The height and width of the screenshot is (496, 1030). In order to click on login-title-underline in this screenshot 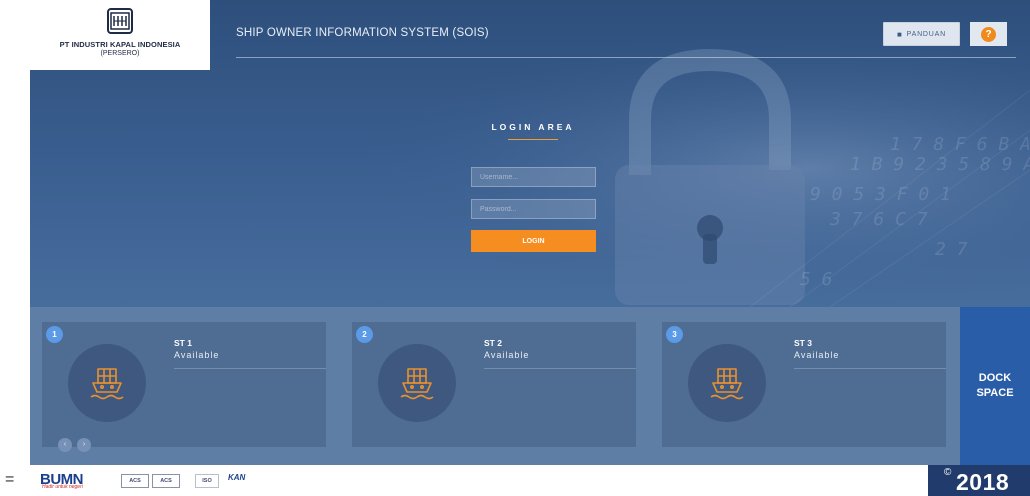, I will do `click(533, 139)`.